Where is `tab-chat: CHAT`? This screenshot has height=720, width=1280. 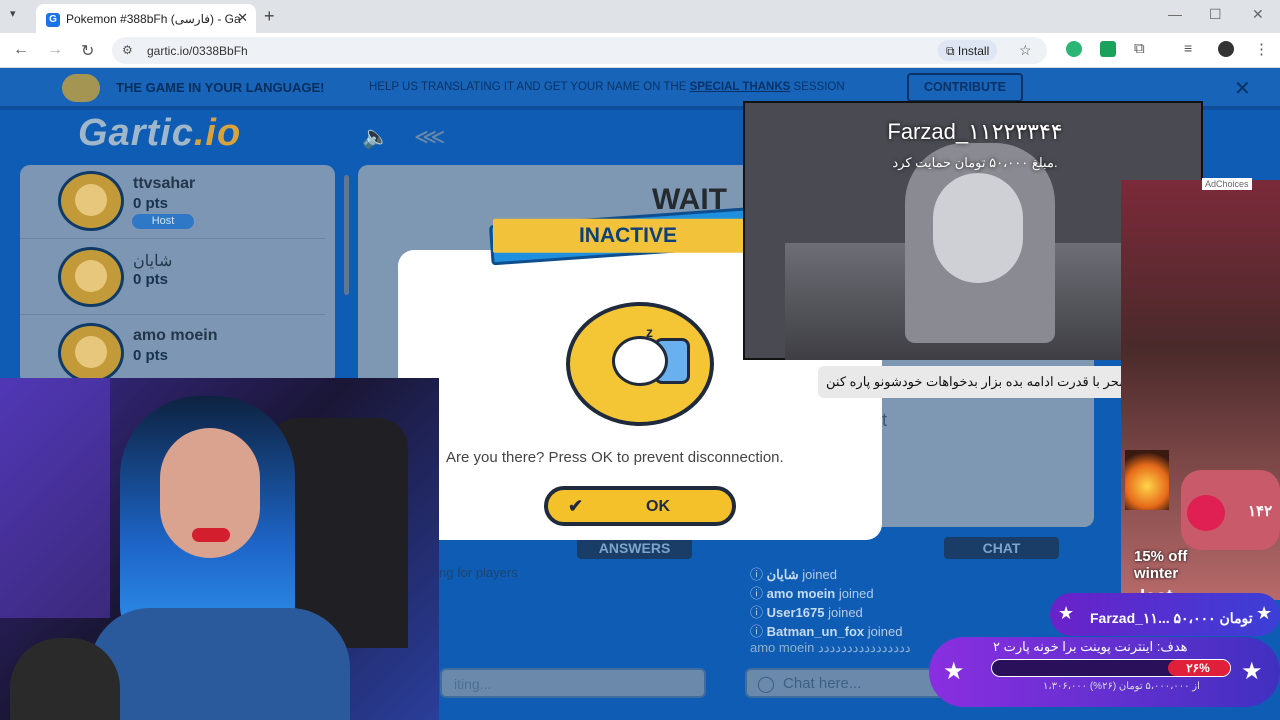 tab-chat: CHAT is located at coordinates (1001, 548).